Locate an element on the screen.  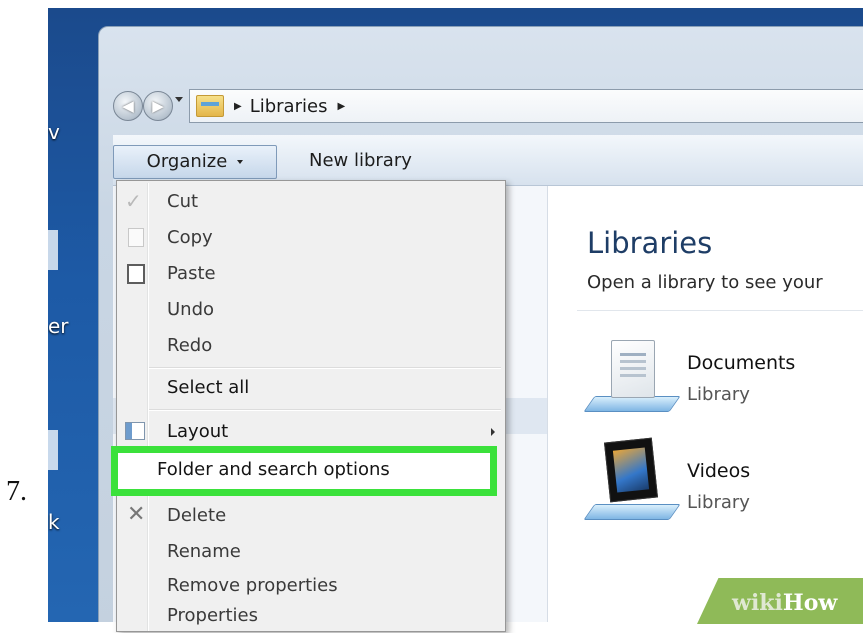
divider is located at coordinates (720, 310).